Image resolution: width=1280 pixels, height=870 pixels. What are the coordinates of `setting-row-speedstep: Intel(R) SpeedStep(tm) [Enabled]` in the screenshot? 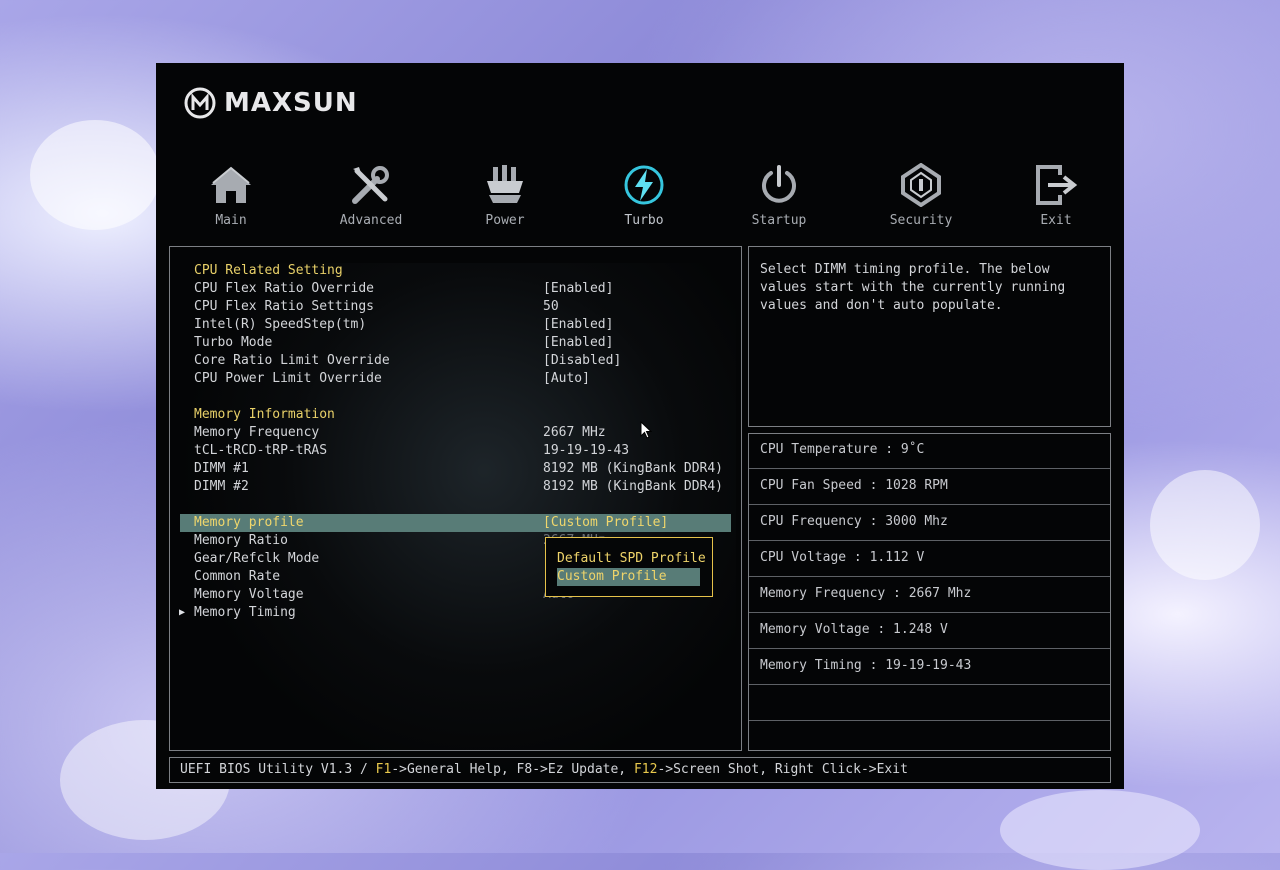 It's located at (450, 325).